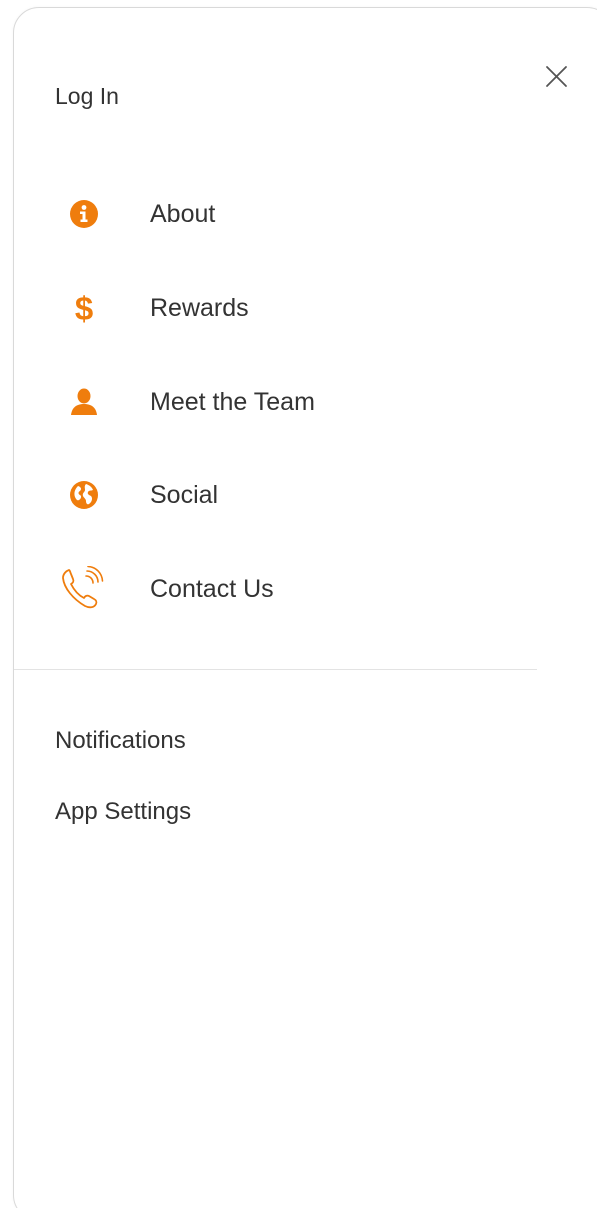 This screenshot has height=1208, width=597. I want to click on menu-item-about: About, so click(290, 214).